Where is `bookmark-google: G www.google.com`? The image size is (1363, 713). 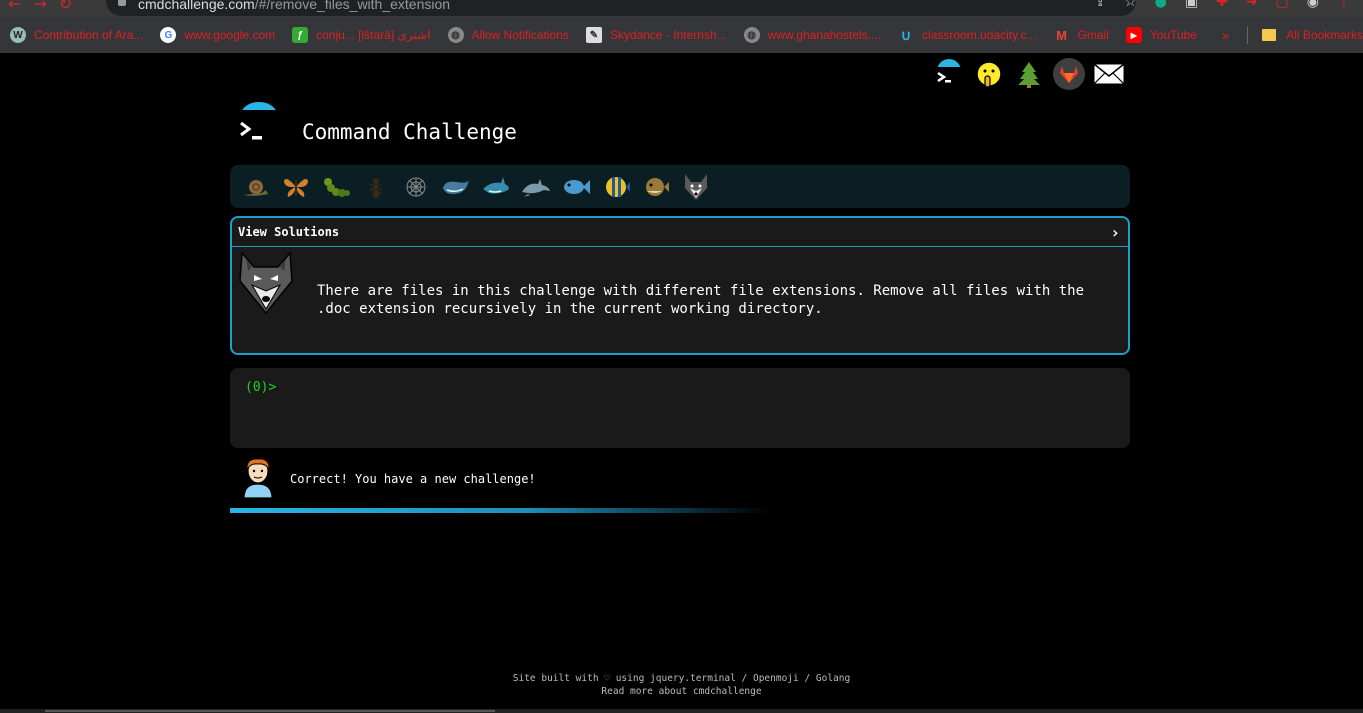
bookmark-google: G www.google.com is located at coordinates (217, 35).